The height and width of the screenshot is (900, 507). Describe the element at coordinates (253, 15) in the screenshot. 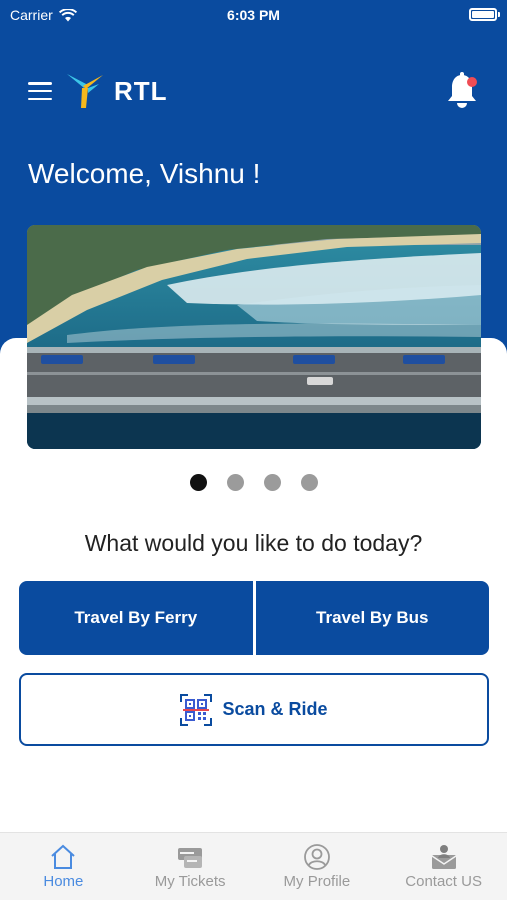

I see `status-bar: Carrier 6:03 PM` at that location.